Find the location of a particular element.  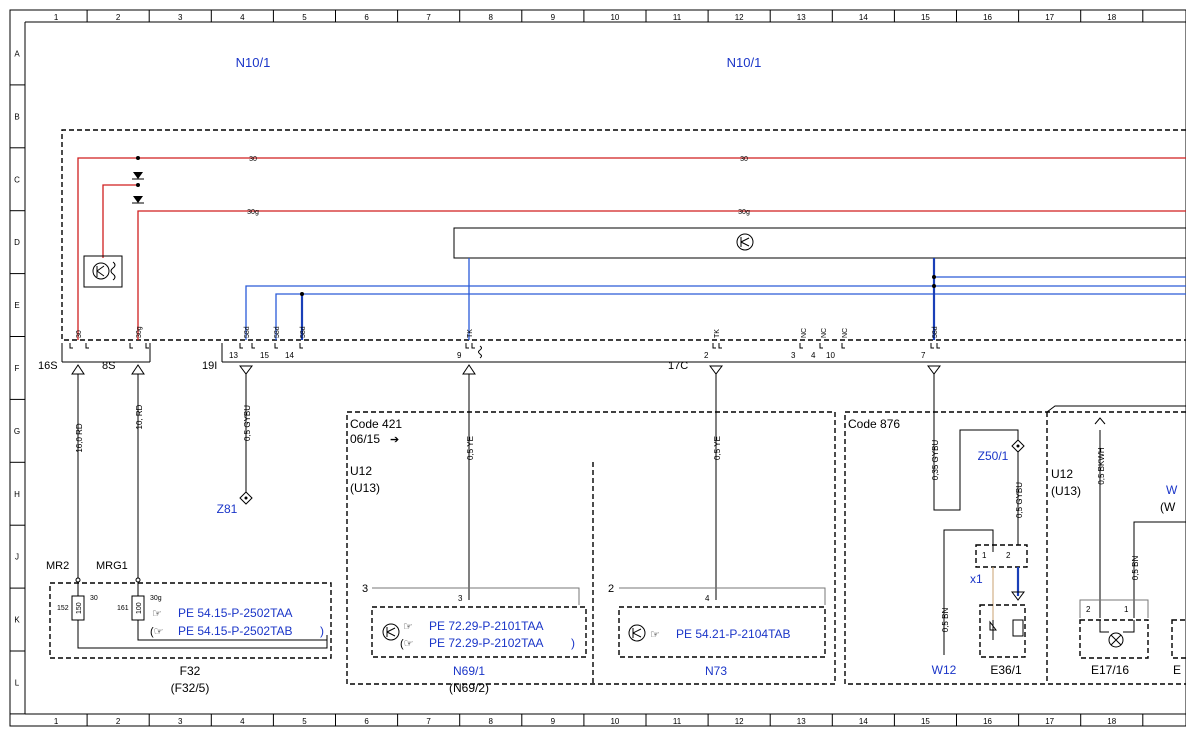

grid-column-label: 14 is located at coordinates (863, 721).